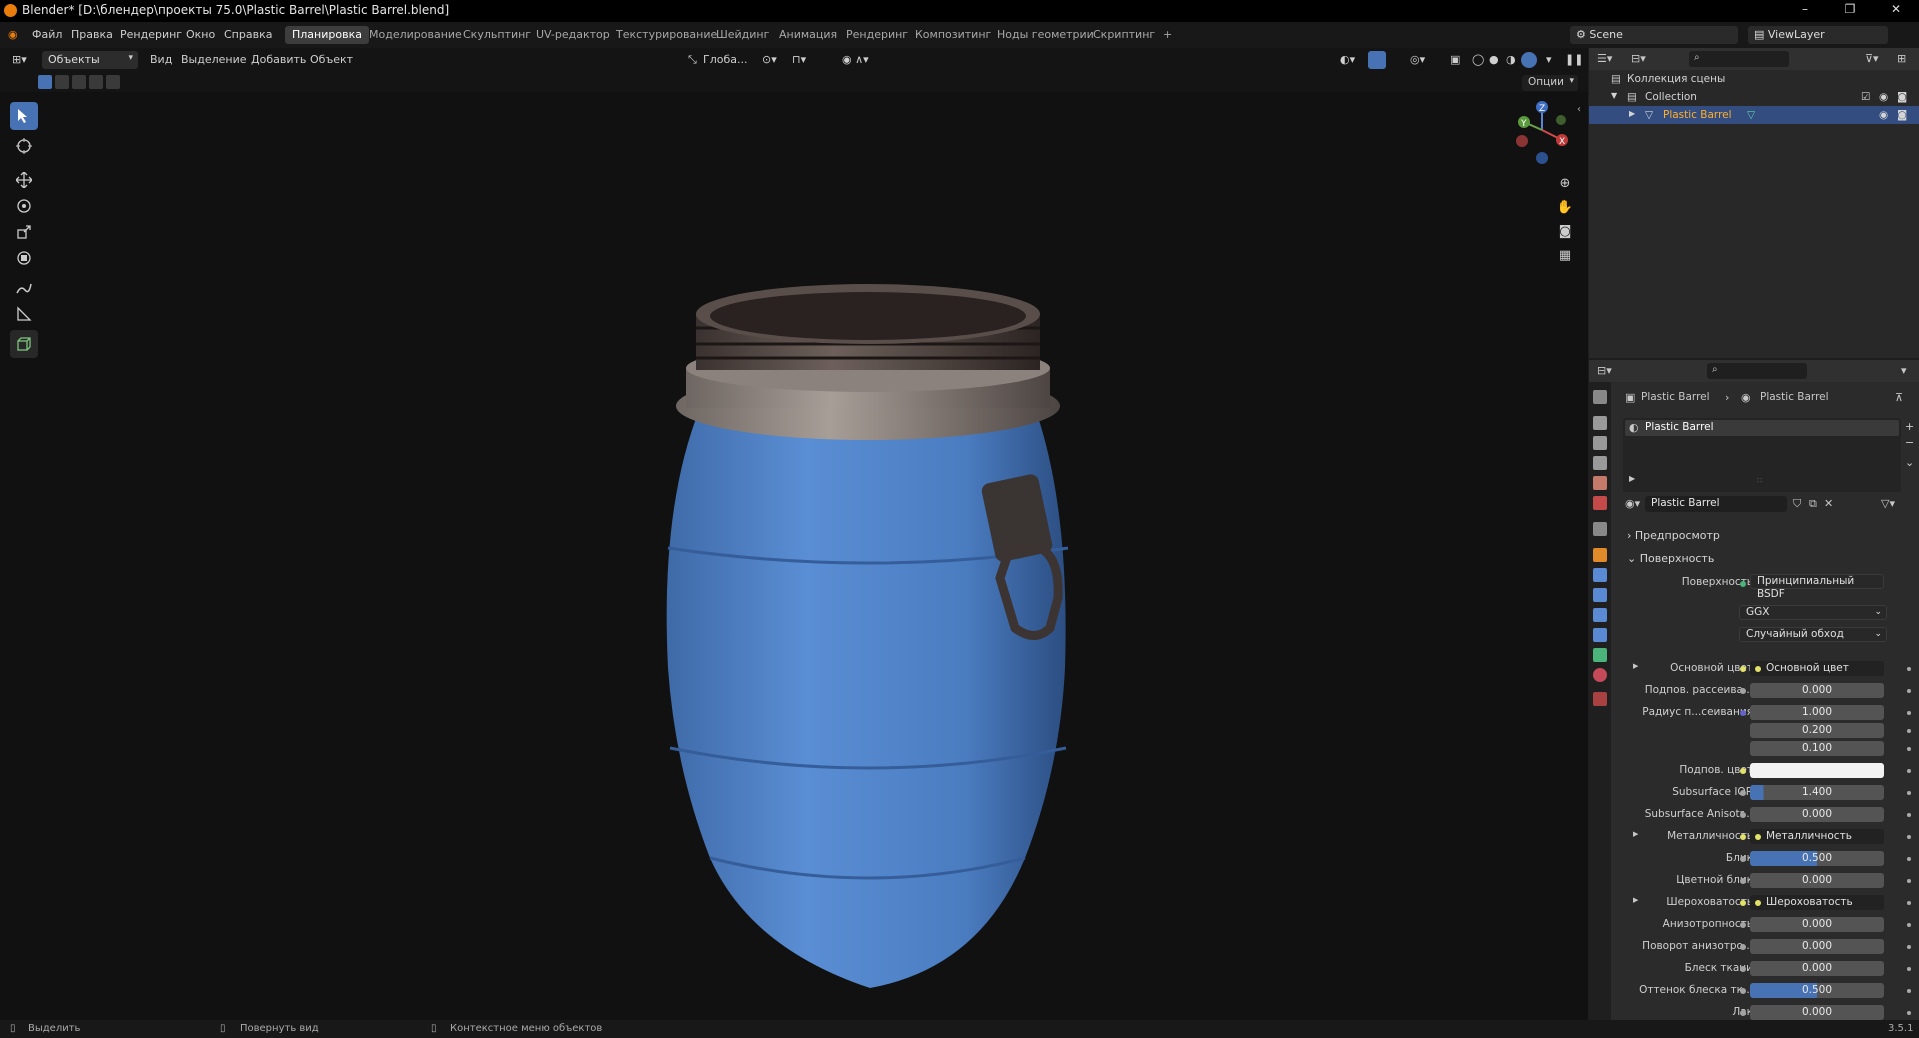 The width and height of the screenshot is (1919, 1038). I want to click on wireframe-shading-icon: ◯, so click(1478, 59).